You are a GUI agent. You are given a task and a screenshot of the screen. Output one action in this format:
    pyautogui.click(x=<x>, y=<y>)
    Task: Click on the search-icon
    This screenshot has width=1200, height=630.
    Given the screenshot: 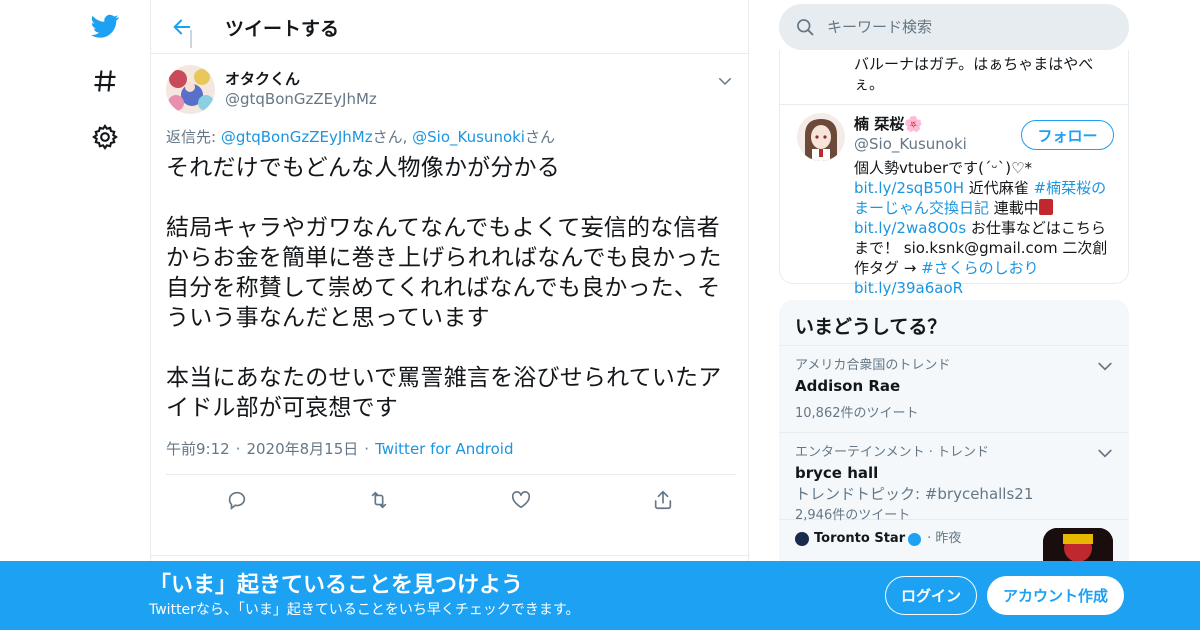 What is the action you would take?
    pyautogui.click(x=805, y=27)
    